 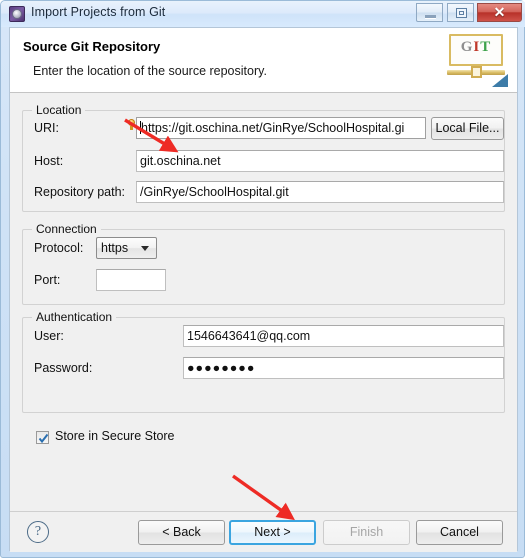 I want to click on user-label: User:, so click(x=49, y=336).